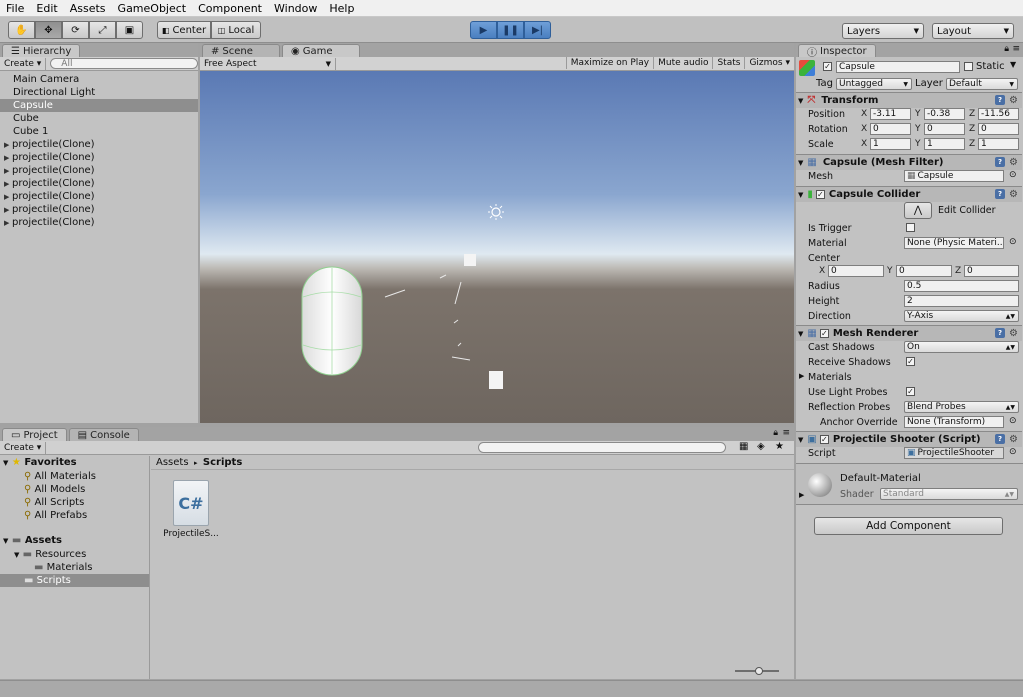 The height and width of the screenshot is (697, 1023). What do you see at coordinates (924, 271) in the screenshot?
I see `center-y-field: 0` at bounding box center [924, 271].